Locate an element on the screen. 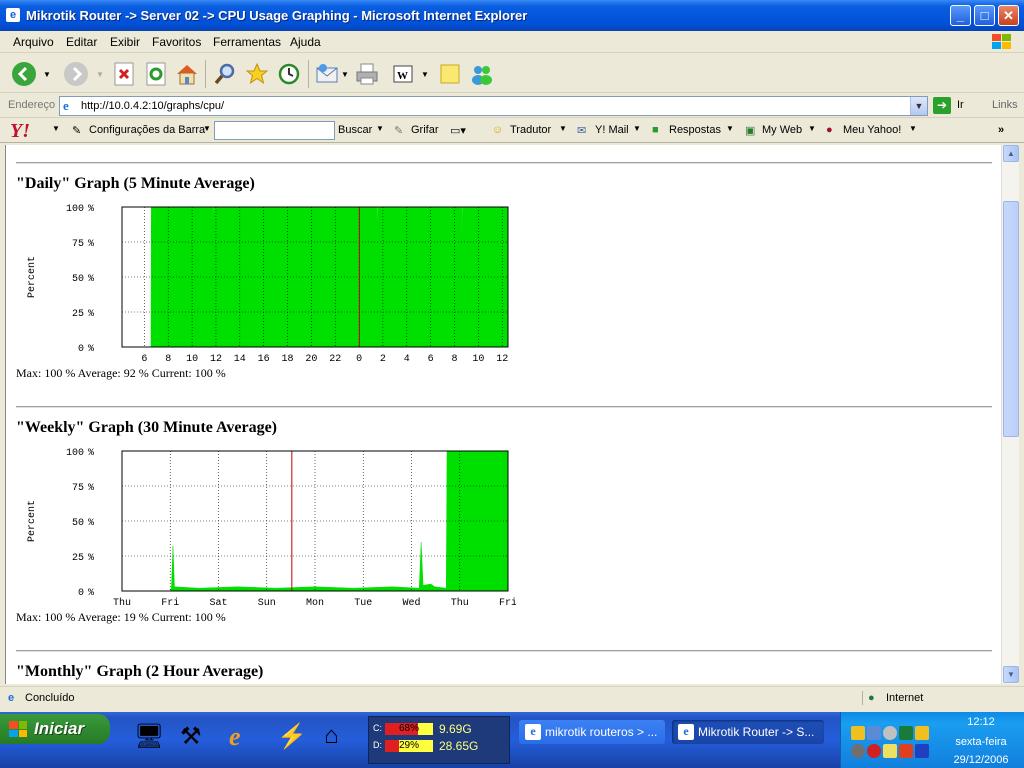 The height and width of the screenshot is (768, 1024). my-computer-icon: 🖥 is located at coordinates (149, 736).